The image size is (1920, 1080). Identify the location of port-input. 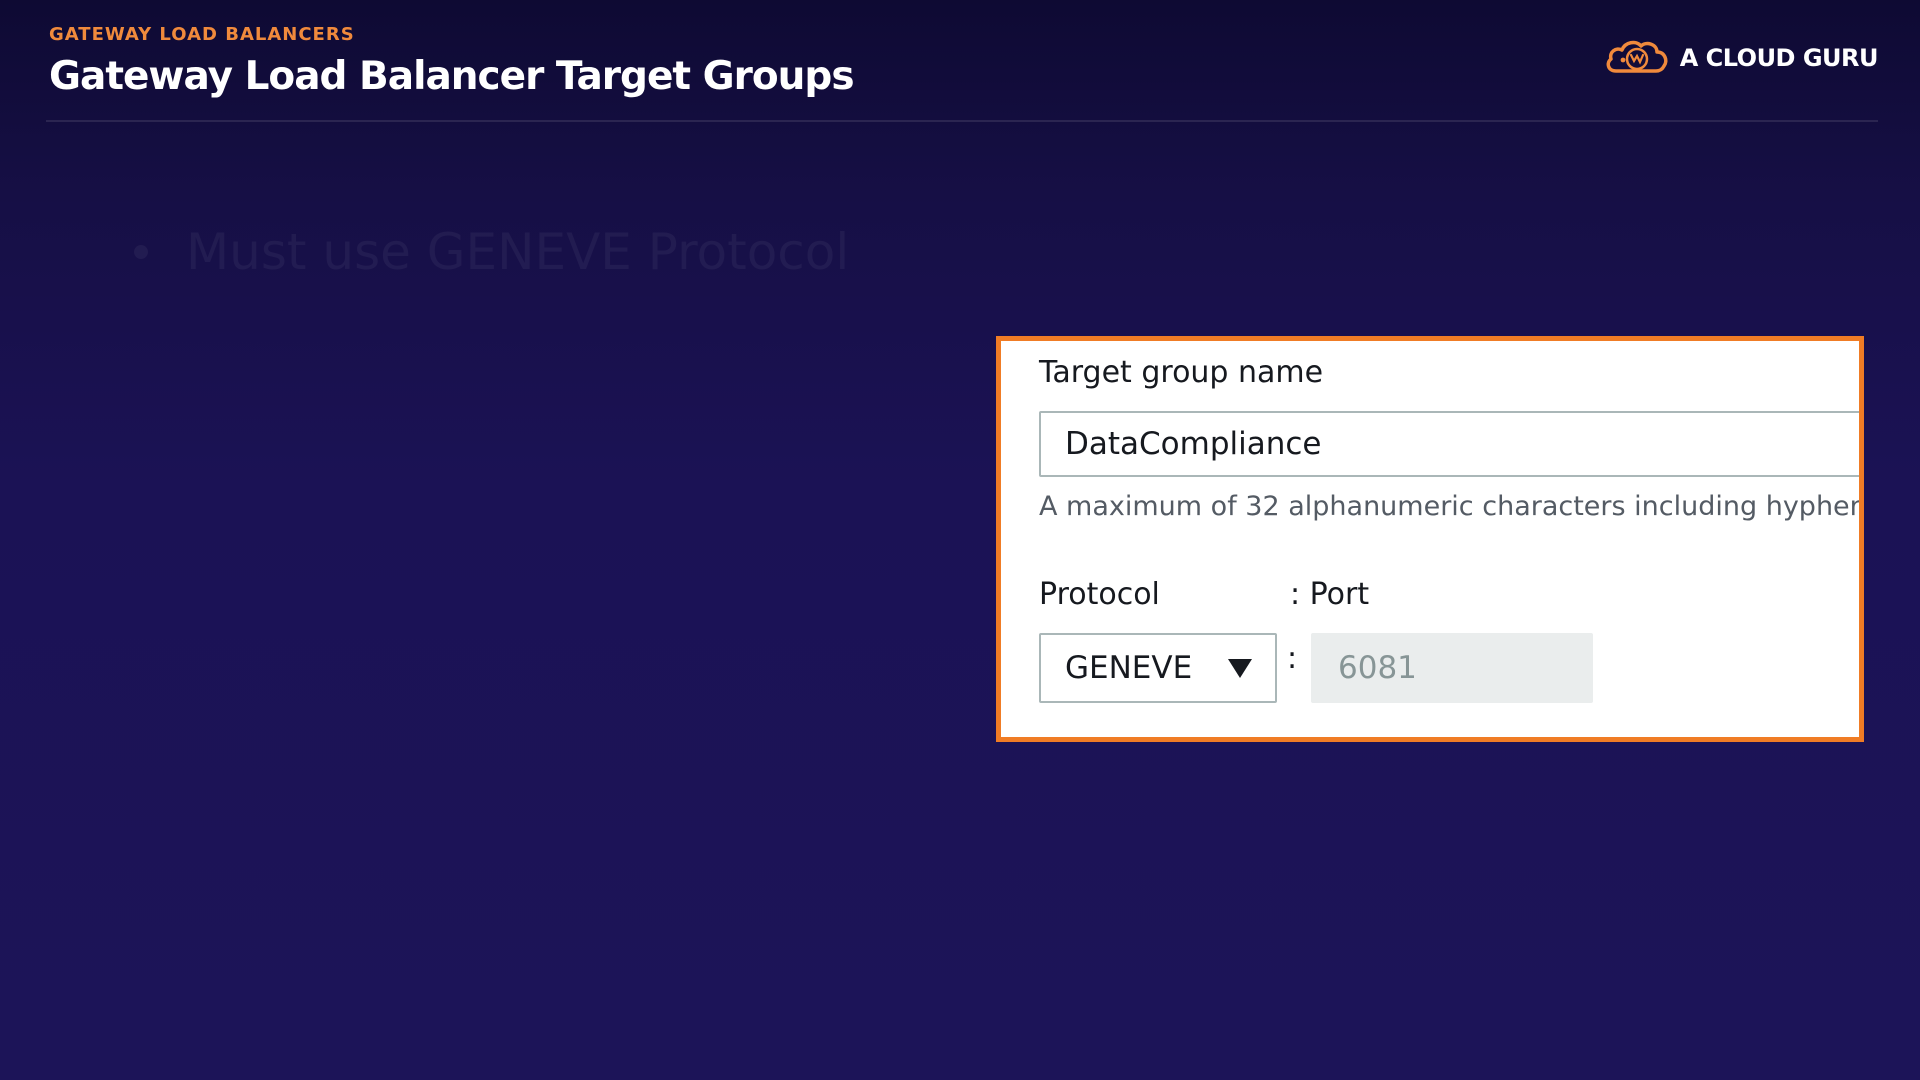
(1452, 668).